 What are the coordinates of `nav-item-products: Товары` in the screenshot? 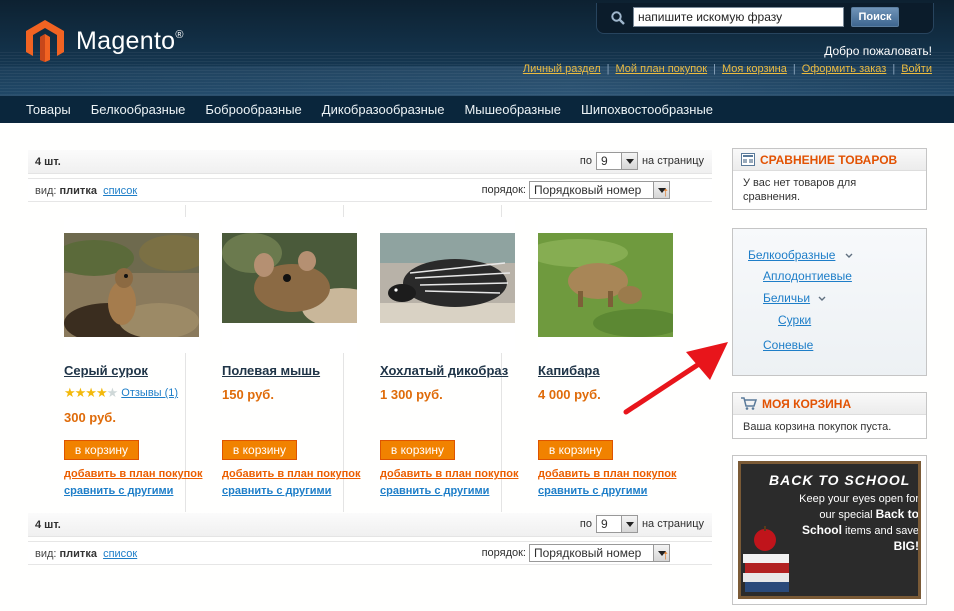 It's located at (48, 109).